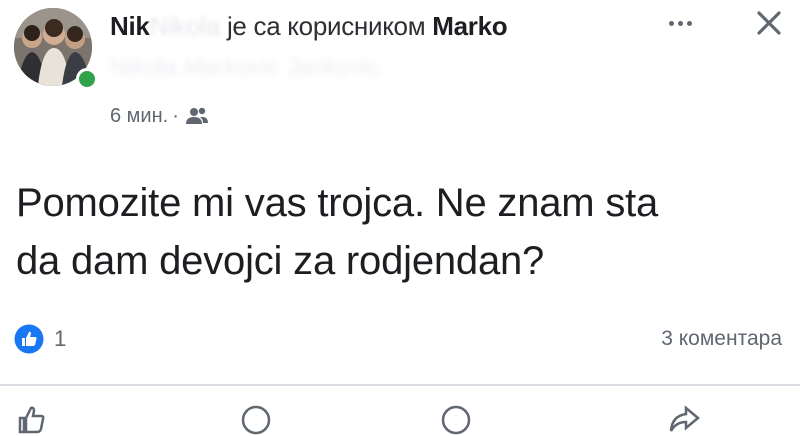 The height and width of the screenshot is (436, 800). I want to click on like-icon, so click(29, 339).